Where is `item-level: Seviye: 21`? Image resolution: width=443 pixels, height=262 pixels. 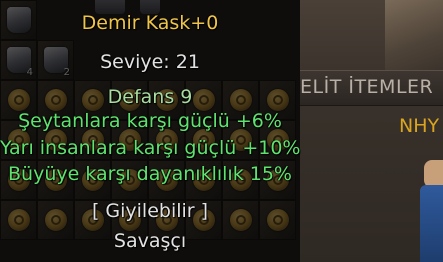 item-level: Seviye: 21 is located at coordinates (150, 62).